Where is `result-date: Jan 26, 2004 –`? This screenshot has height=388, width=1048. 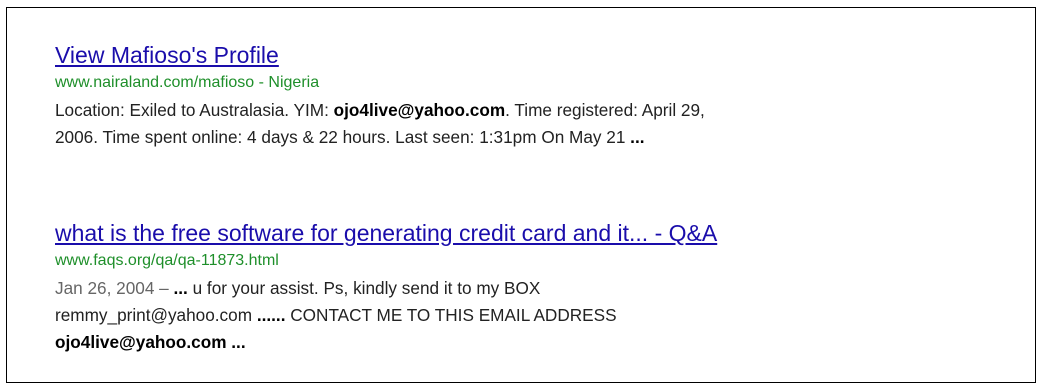
result-date: Jan 26, 2004 – is located at coordinates (114, 288).